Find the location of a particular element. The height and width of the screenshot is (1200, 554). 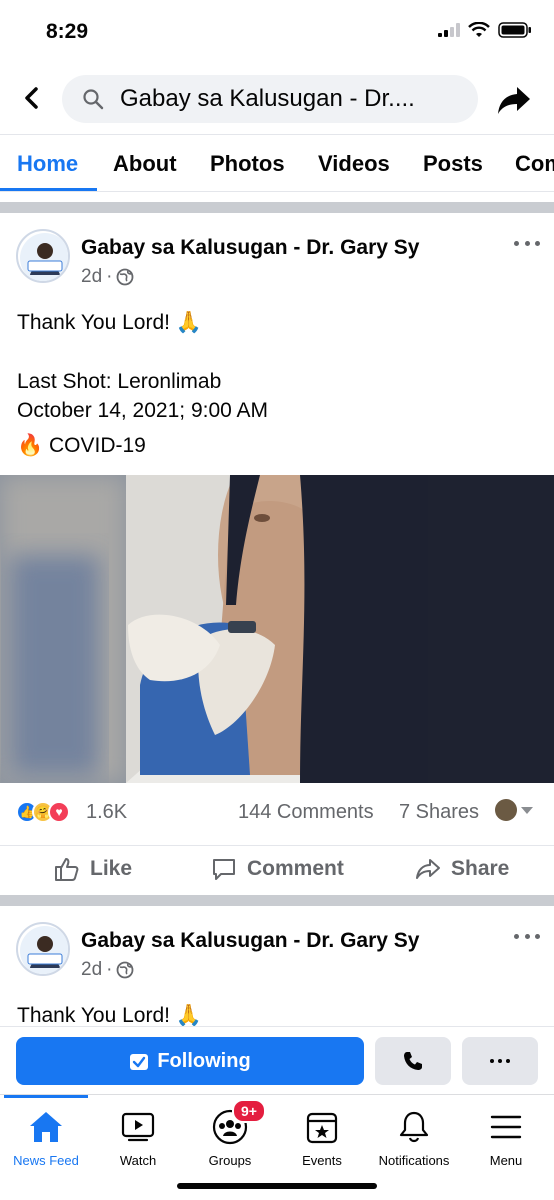

following-label: Following is located at coordinates (204, 1060).